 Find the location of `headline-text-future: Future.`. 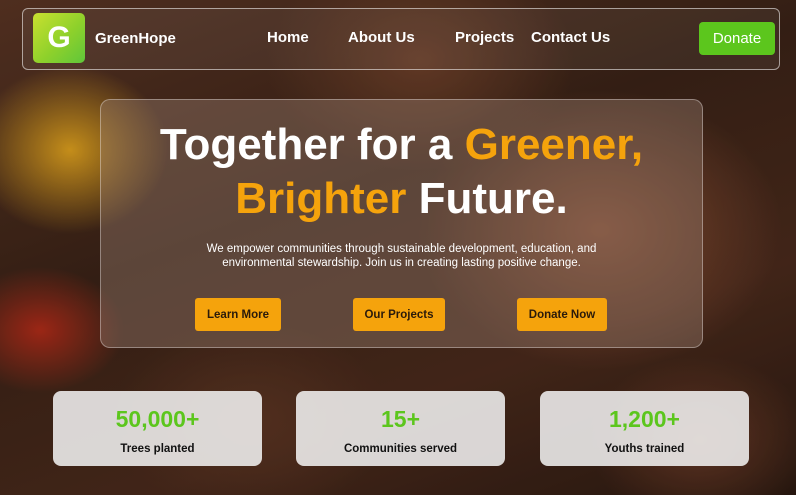

headline-text-future: Future. is located at coordinates (487, 198).